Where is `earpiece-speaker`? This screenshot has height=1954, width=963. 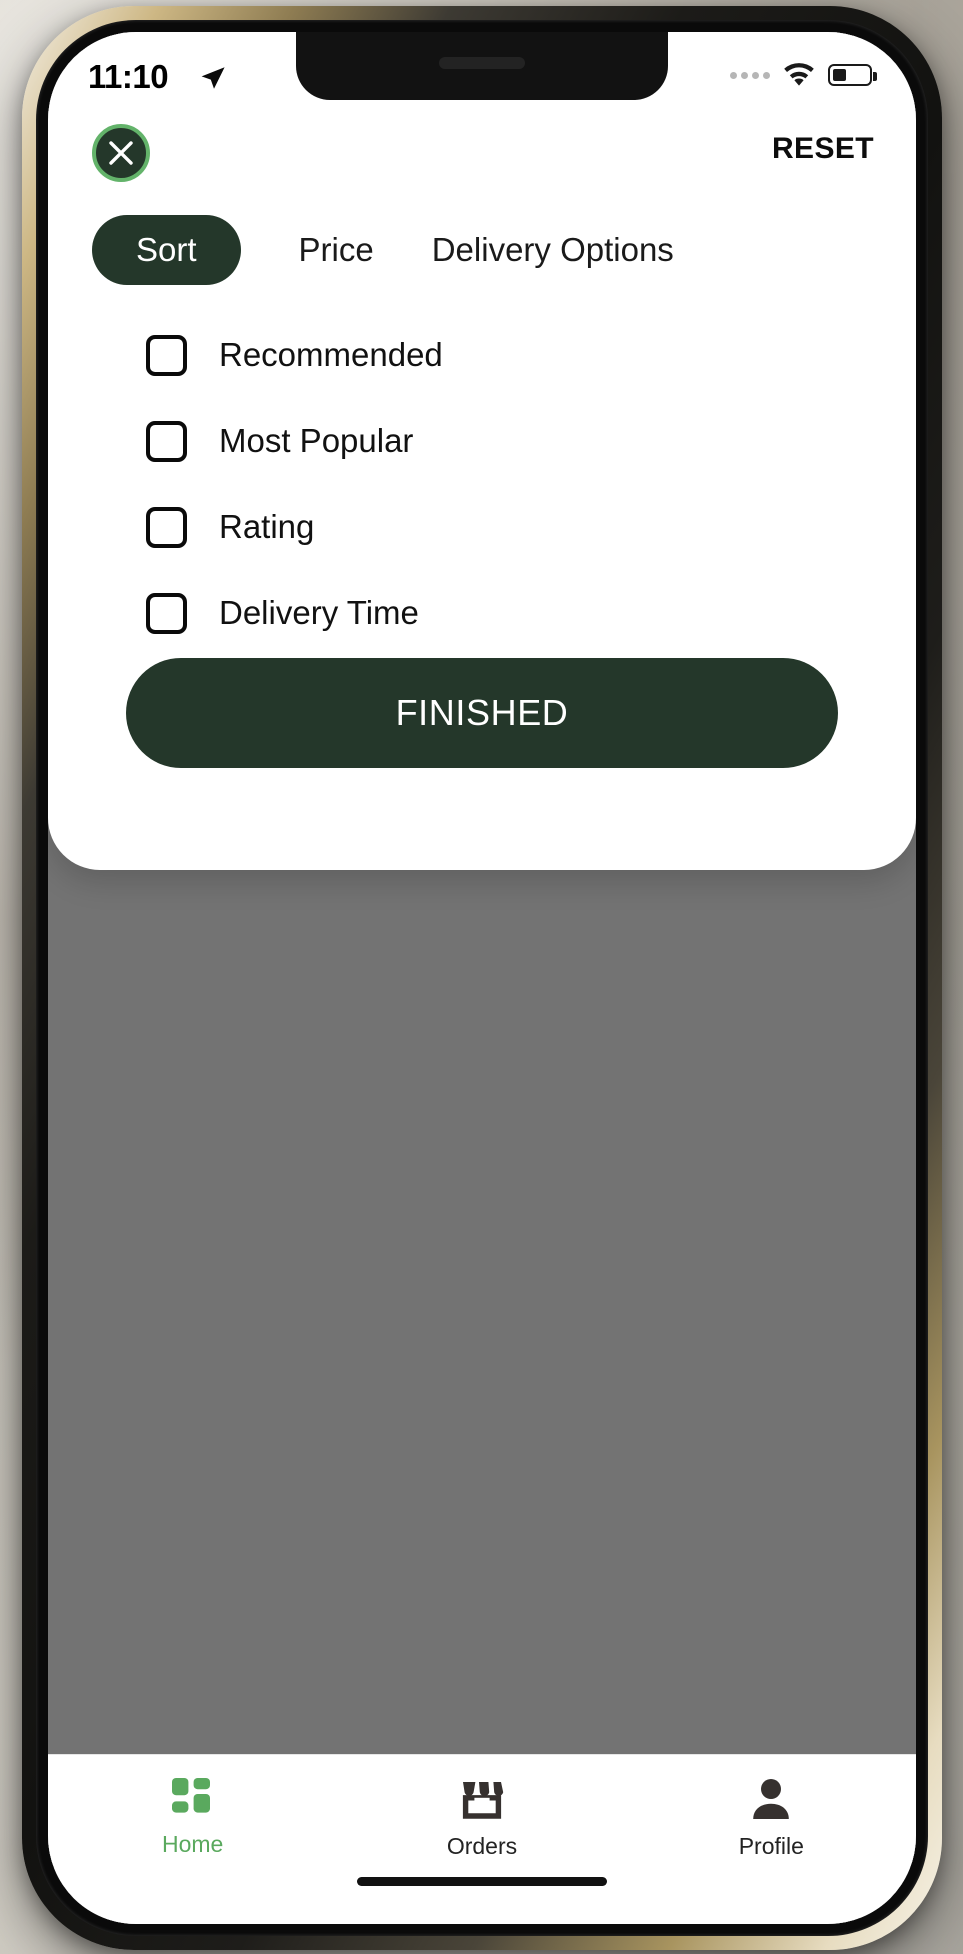 earpiece-speaker is located at coordinates (482, 63).